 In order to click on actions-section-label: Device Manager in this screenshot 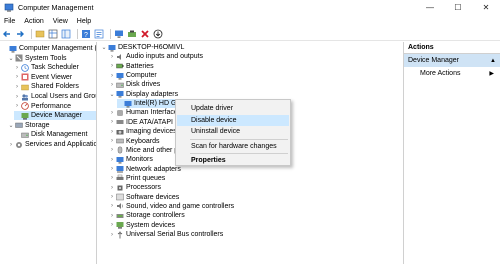, I will do `click(433, 60)`.